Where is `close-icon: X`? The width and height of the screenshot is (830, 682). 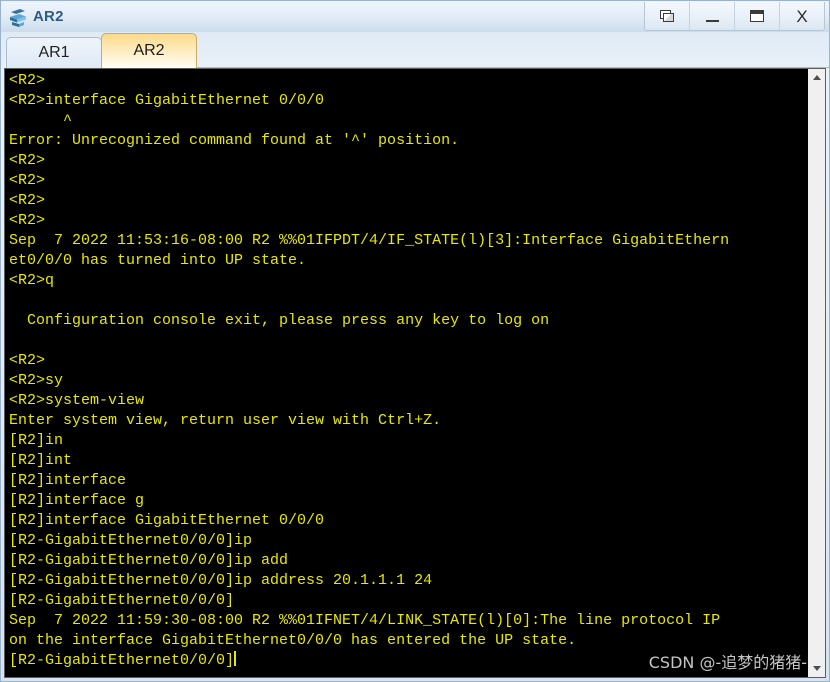 close-icon: X is located at coordinates (802, 16).